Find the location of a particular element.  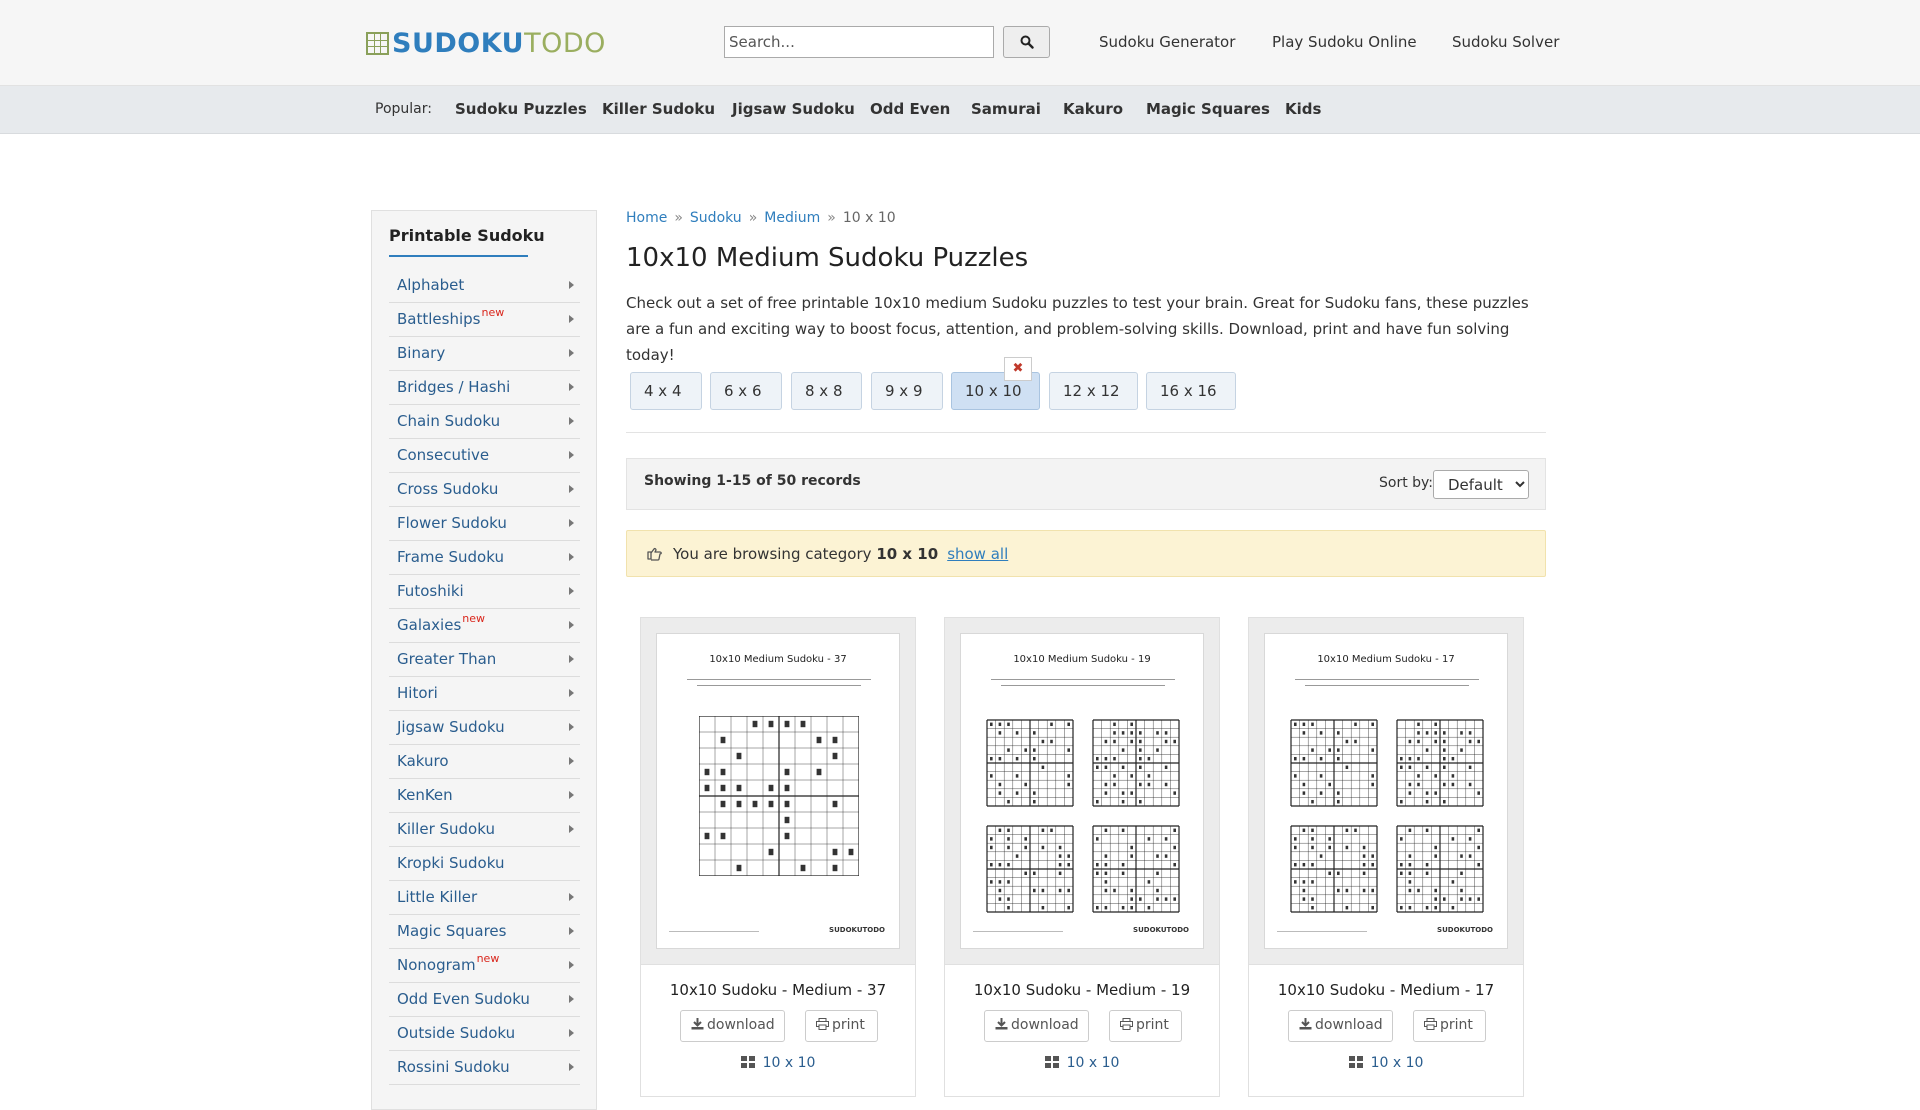

sheet-title: 10x10 Medium Sudoku - 17 is located at coordinates (1386, 659).